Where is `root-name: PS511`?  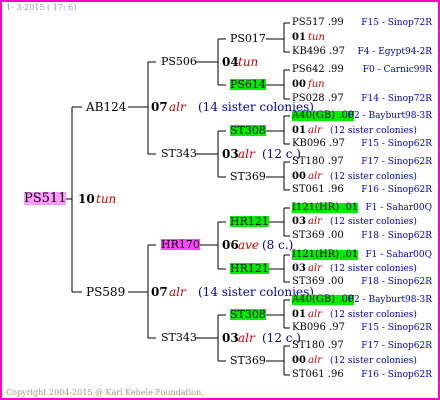
root-name: PS511 is located at coordinates (45, 198).